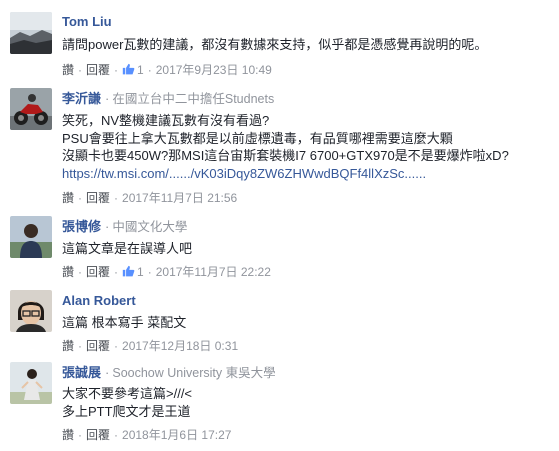 The height and width of the screenshot is (451, 559). I want to click on comment-timestamp: 2018年1月6日 17:27, so click(176, 435).